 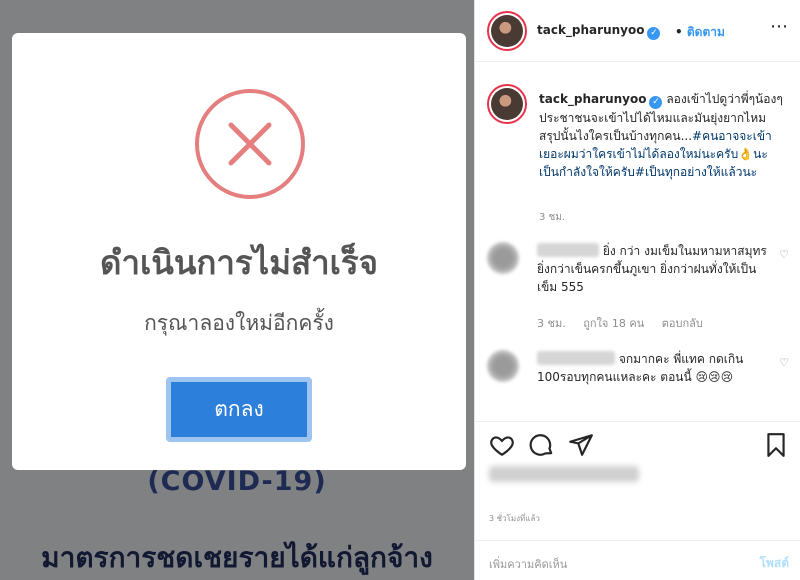 I want to click on comment-likes: ถูกใจ 18 คน, so click(x=613, y=323).